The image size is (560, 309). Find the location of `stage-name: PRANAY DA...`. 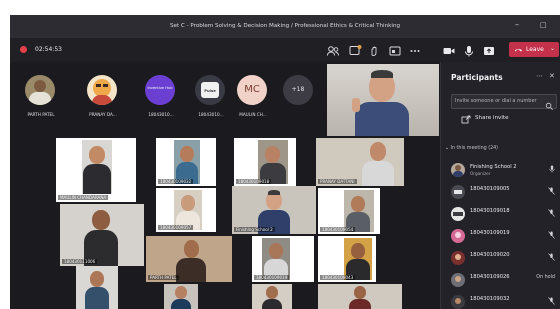

stage-name: PRANAY DA... is located at coordinates (103, 114).